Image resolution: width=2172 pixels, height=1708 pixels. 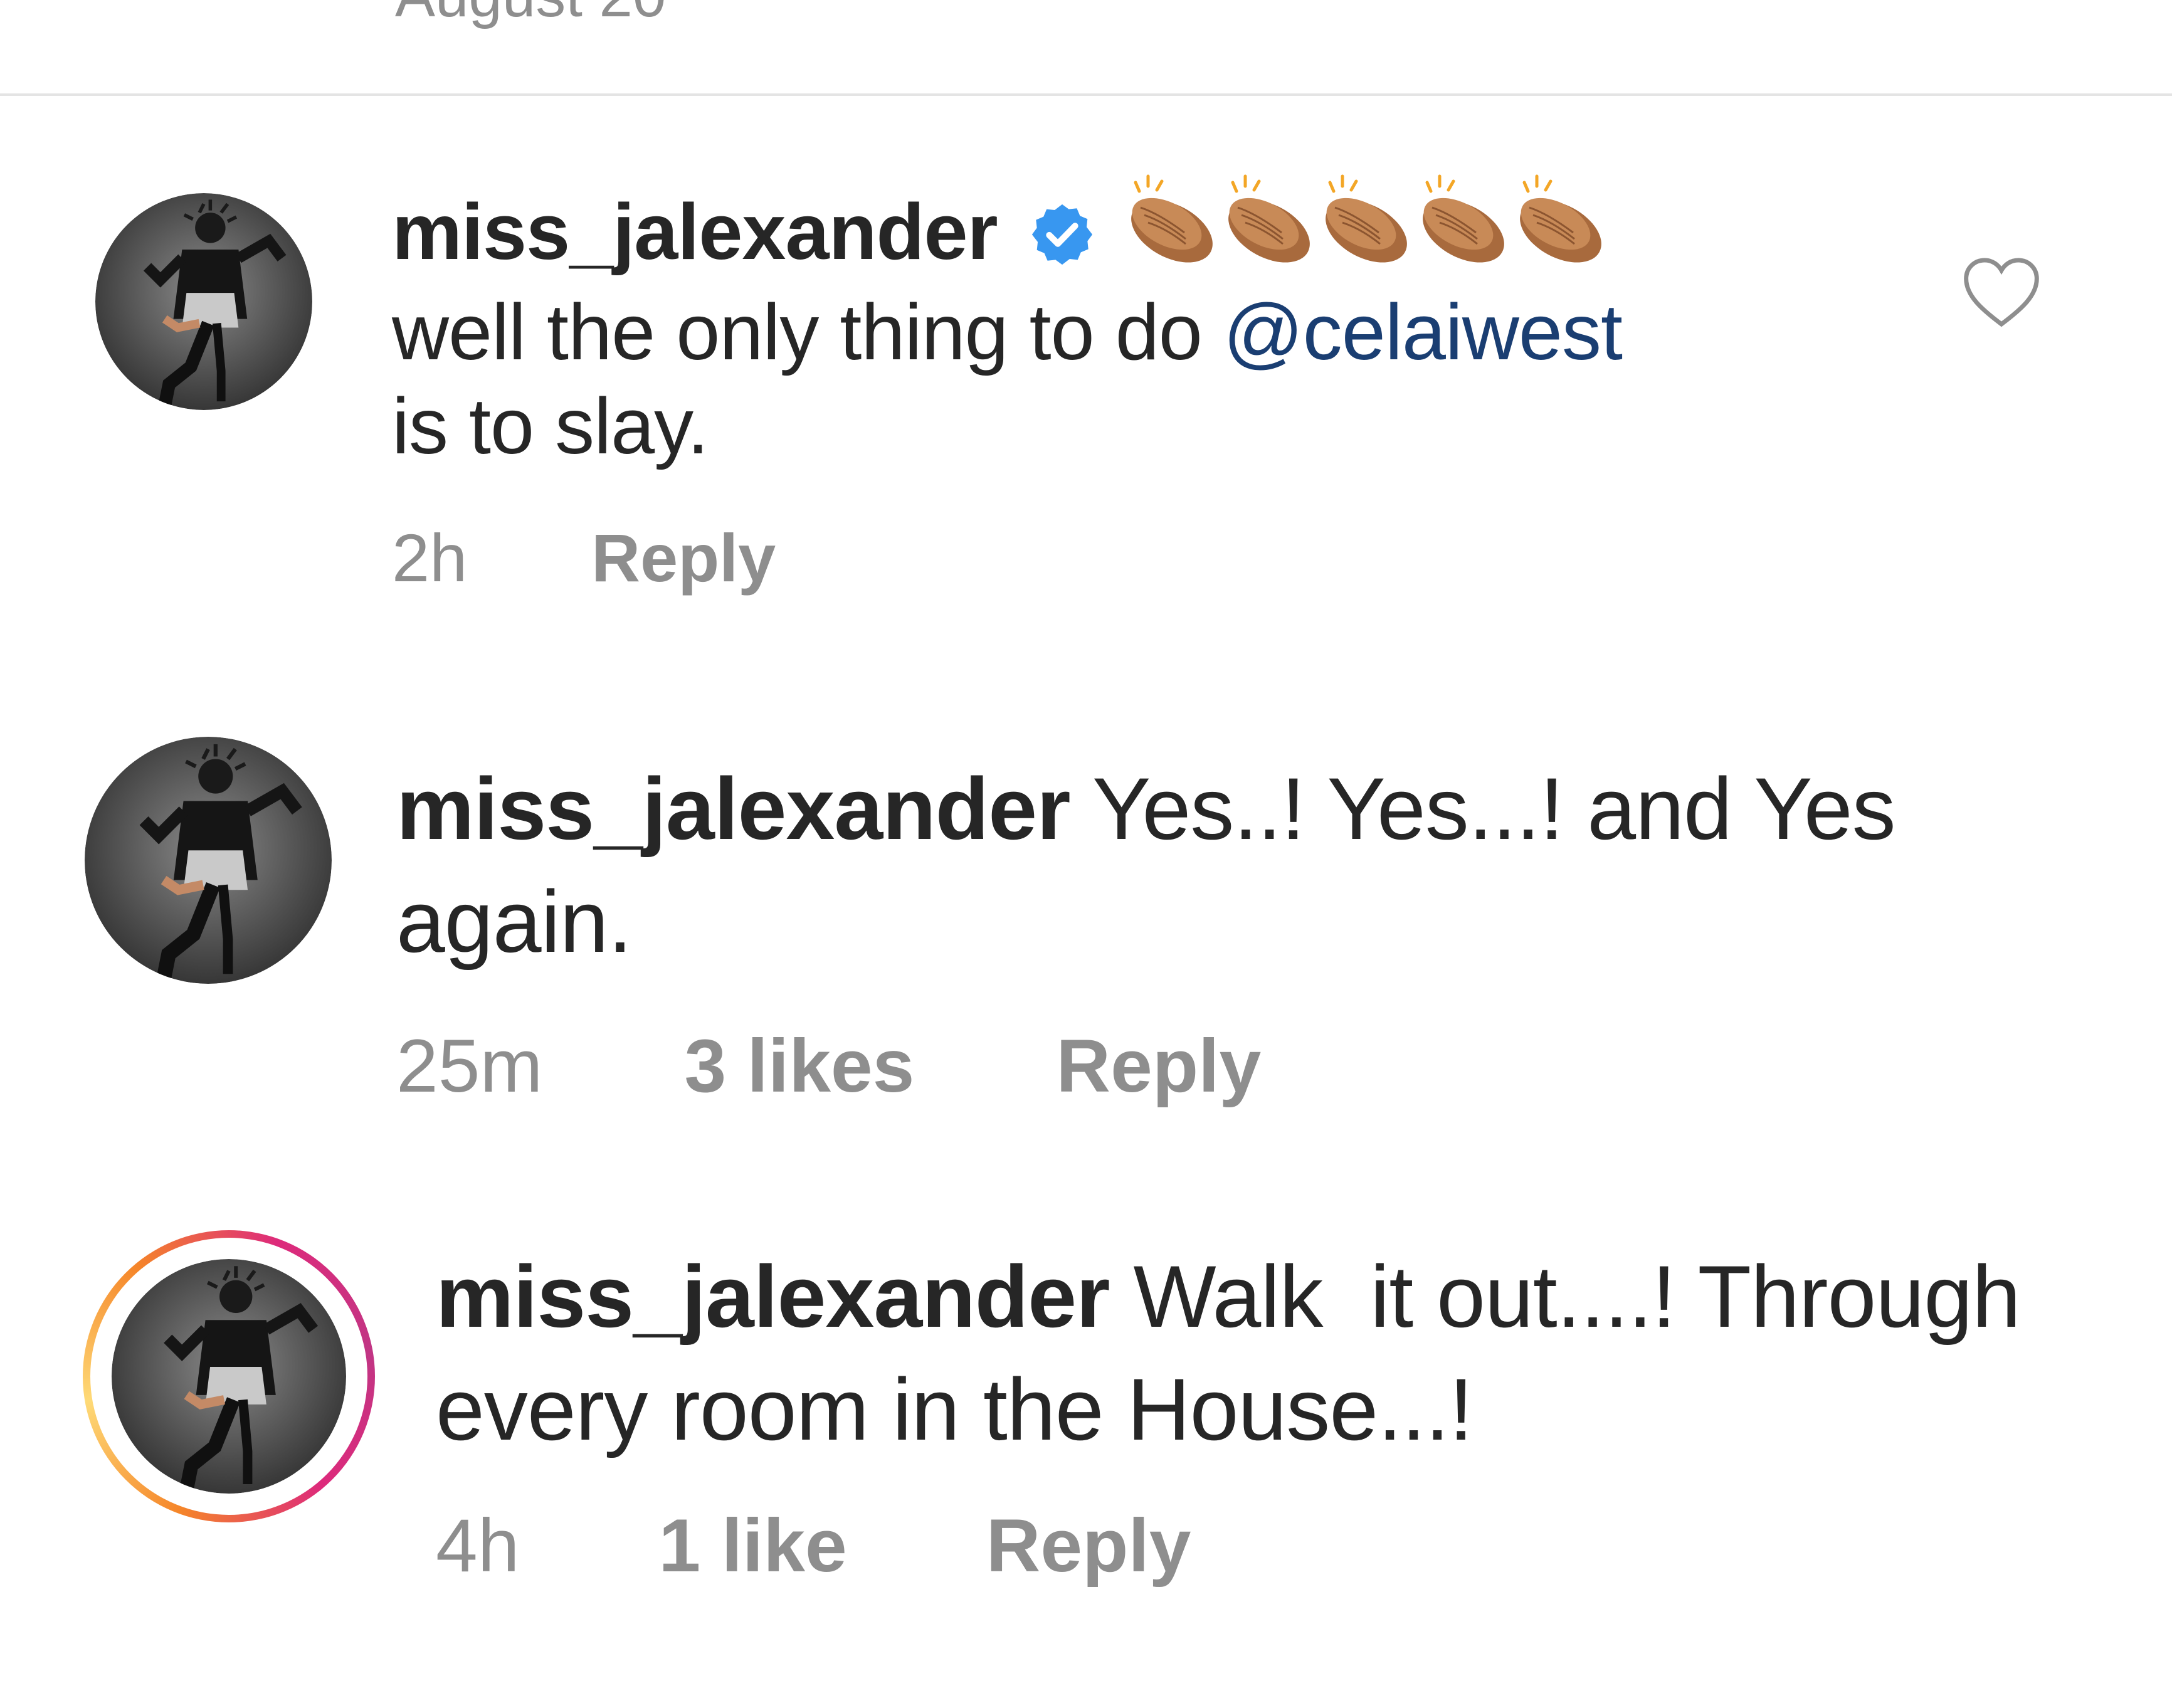 What do you see at coordinates (1371, 222) in the screenshot?
I see `clapping-hands-icon` at bounding box center [1371, 222].